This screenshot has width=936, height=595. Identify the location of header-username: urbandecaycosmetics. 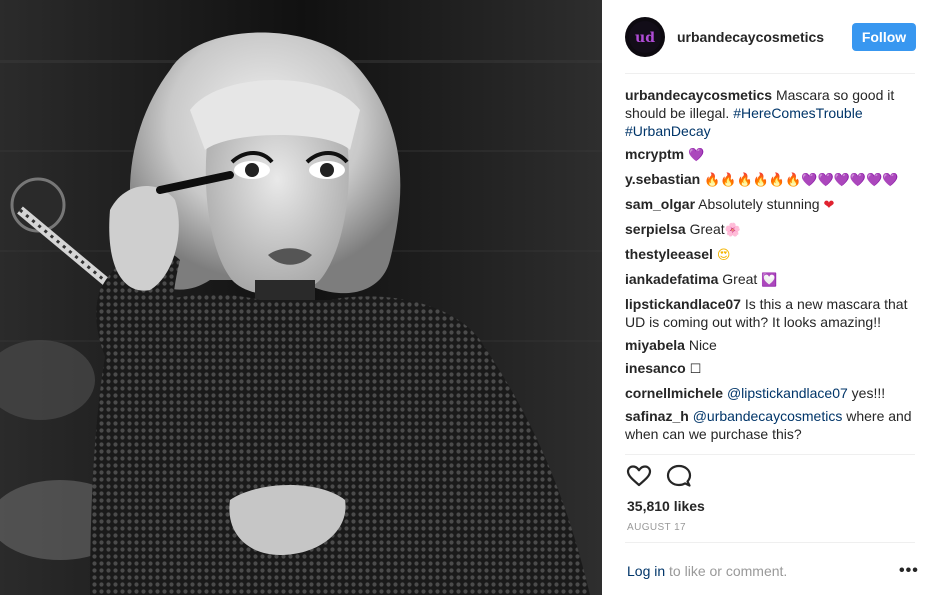
(750, 37).